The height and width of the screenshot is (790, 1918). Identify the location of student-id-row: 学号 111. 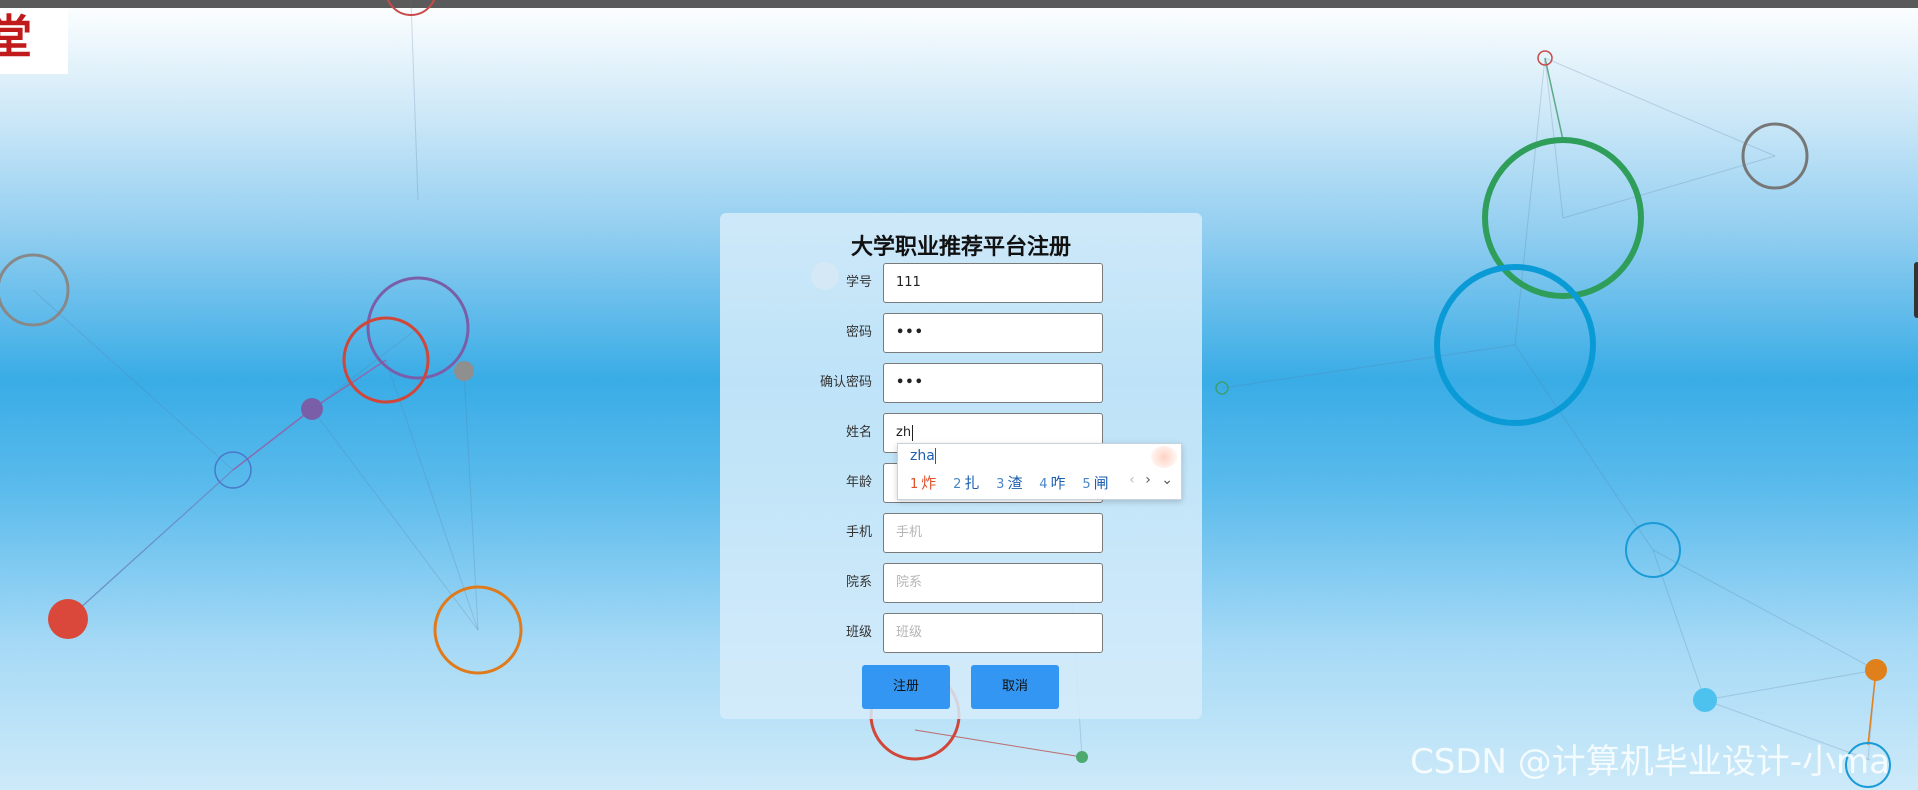
(961, 283).